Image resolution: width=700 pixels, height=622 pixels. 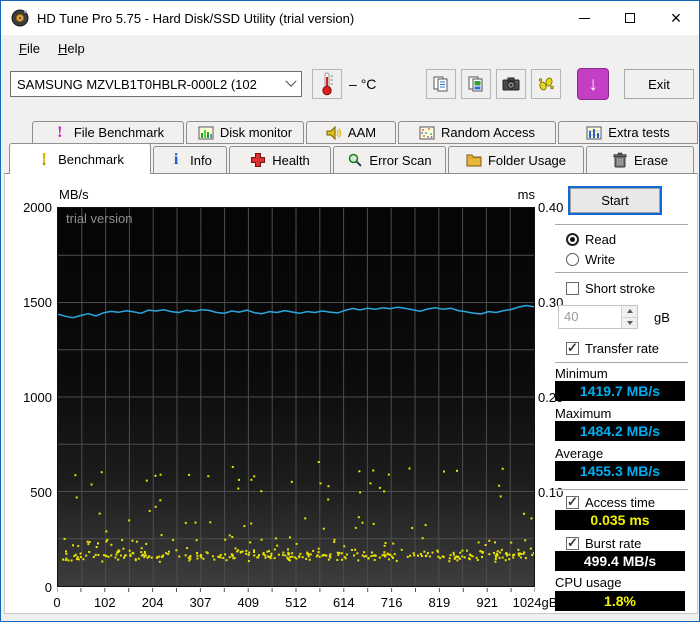 I want to click on chevron-down-icon, so click(x=291, y=81).